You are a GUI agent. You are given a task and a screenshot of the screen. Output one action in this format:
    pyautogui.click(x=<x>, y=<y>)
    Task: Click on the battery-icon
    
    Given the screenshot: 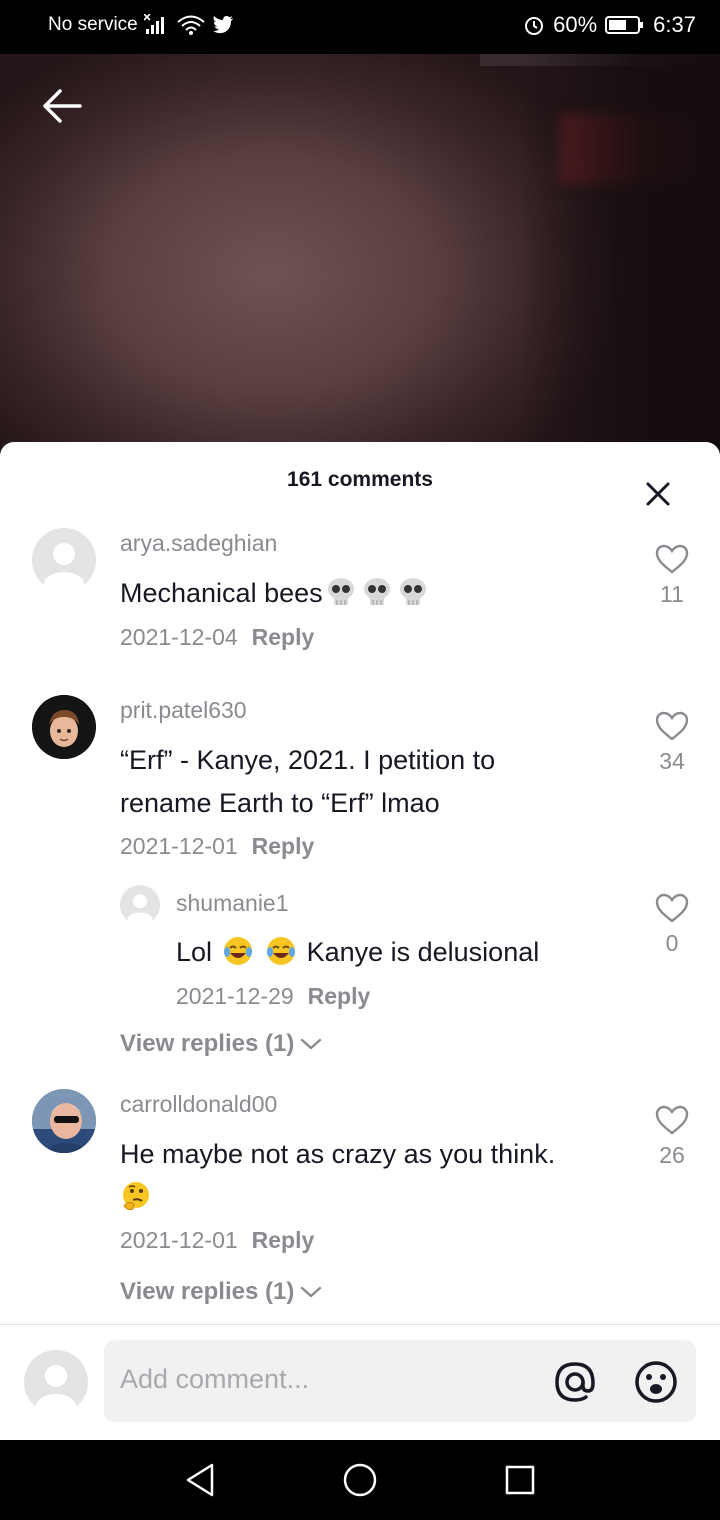 What is the action you would take?
    pyautogui.click(x=624, y=25)
    